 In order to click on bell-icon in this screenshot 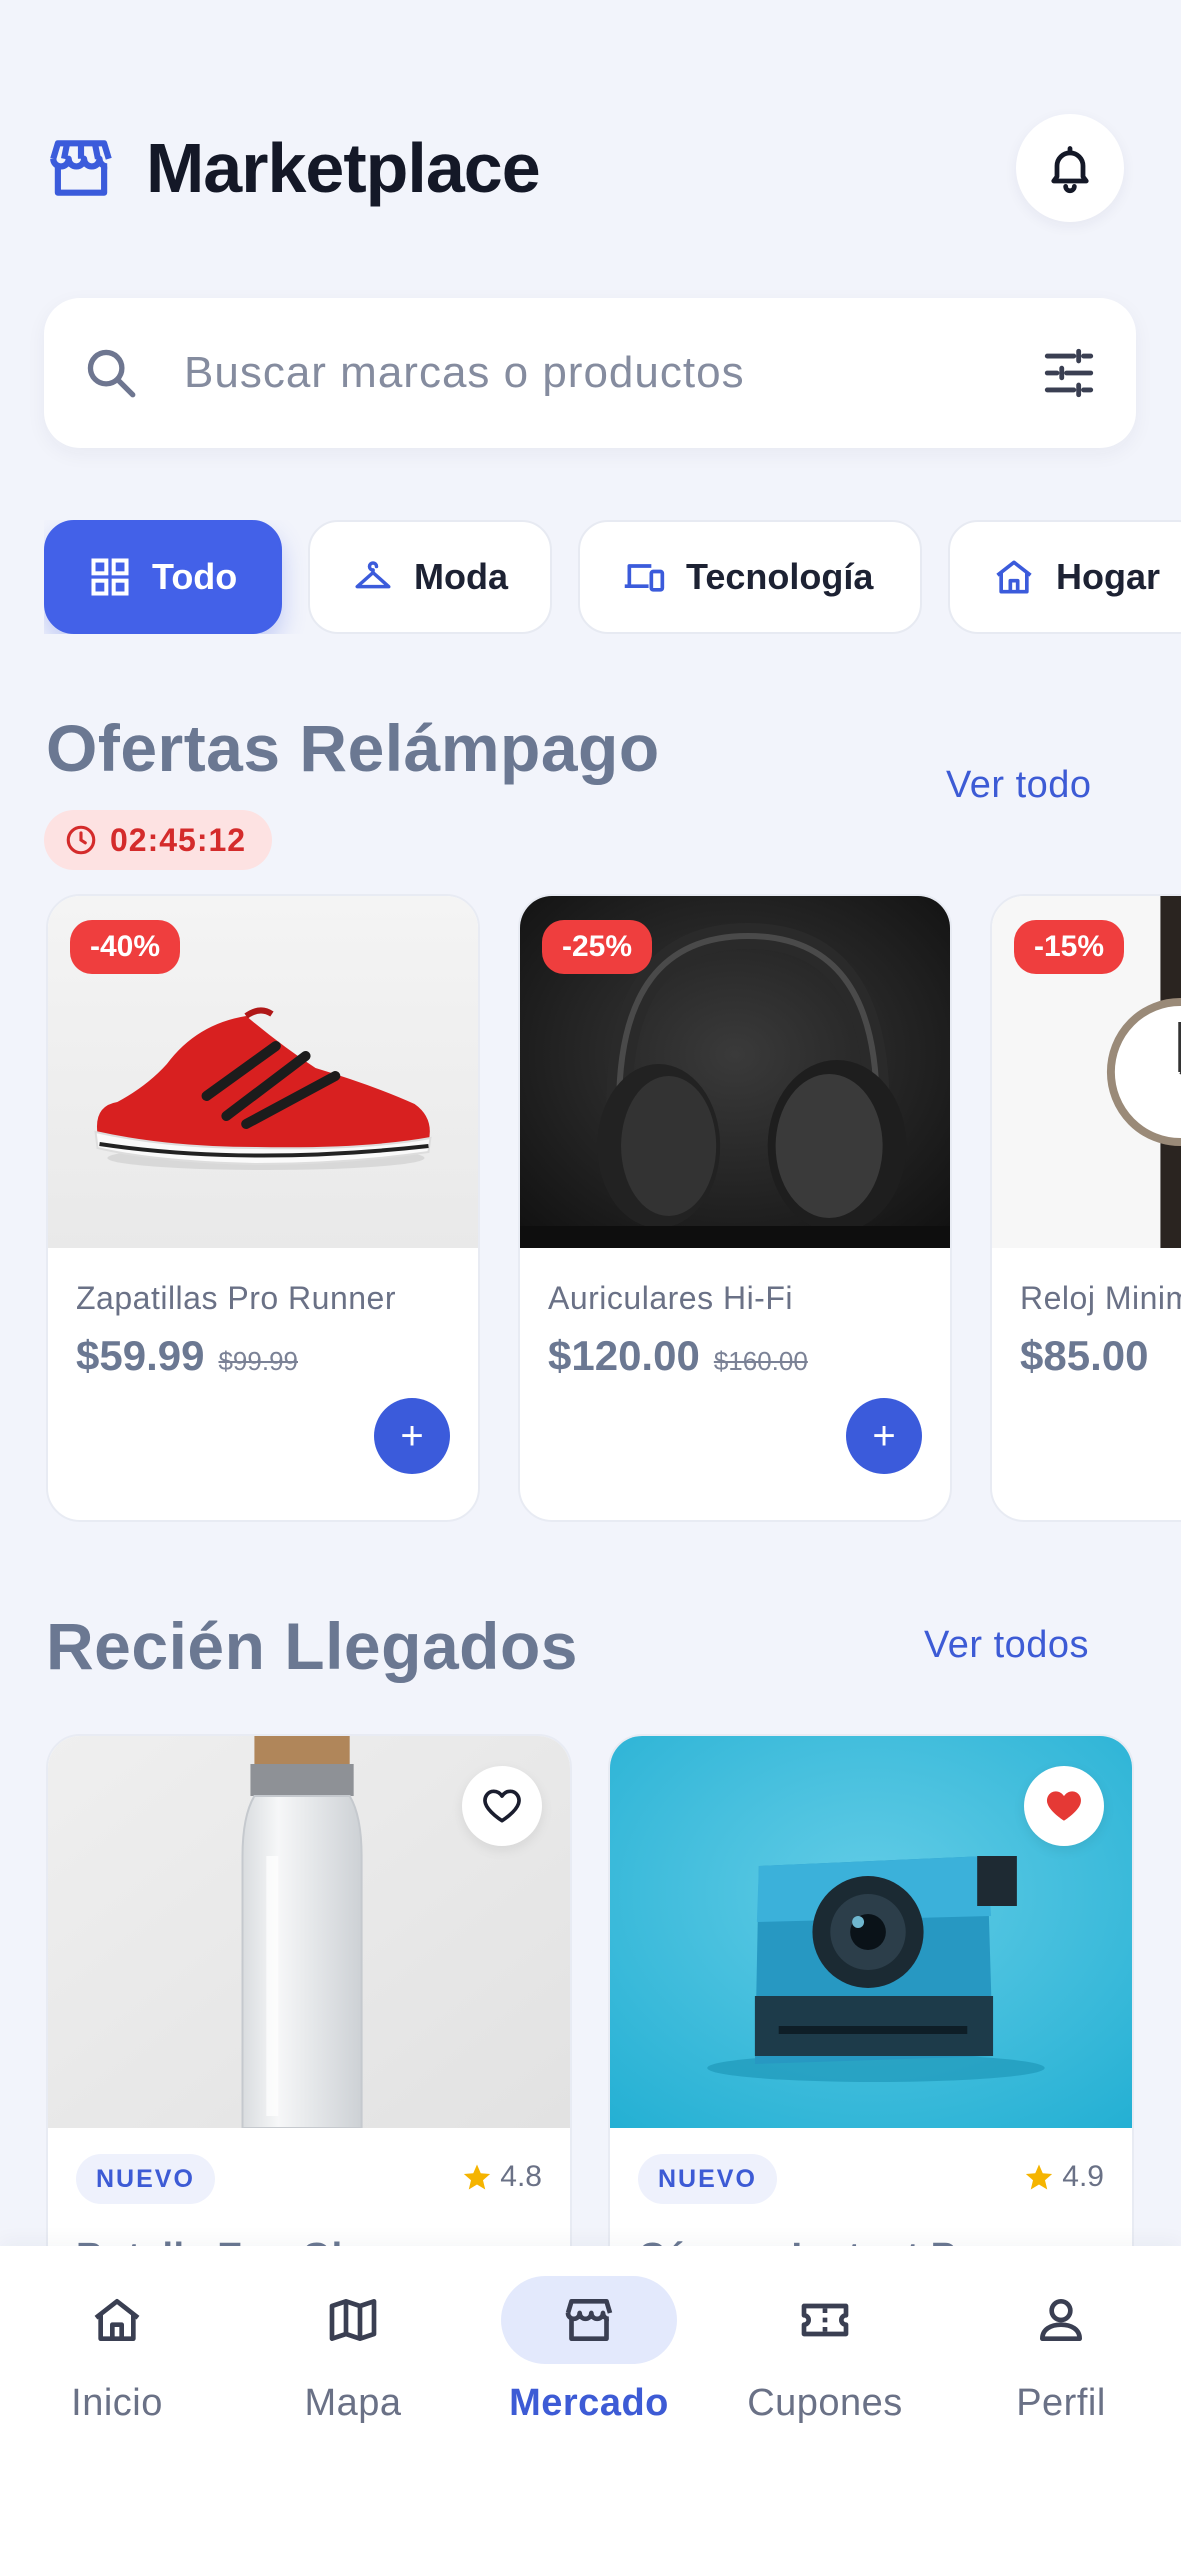, I will do `click(1070, 170)`.